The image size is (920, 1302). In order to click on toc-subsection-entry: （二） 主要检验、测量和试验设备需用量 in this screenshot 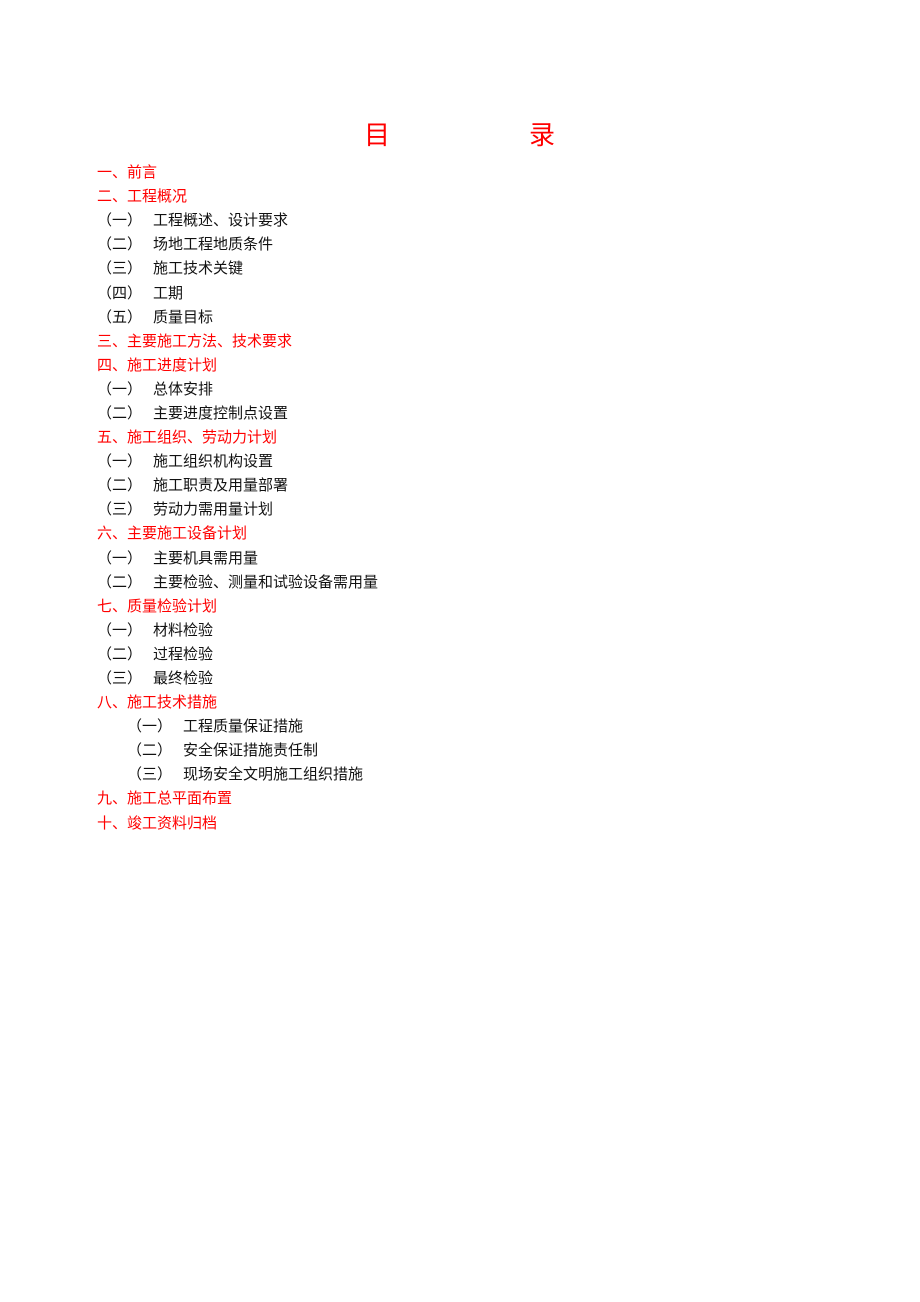, I will do `click(237, 582)`.